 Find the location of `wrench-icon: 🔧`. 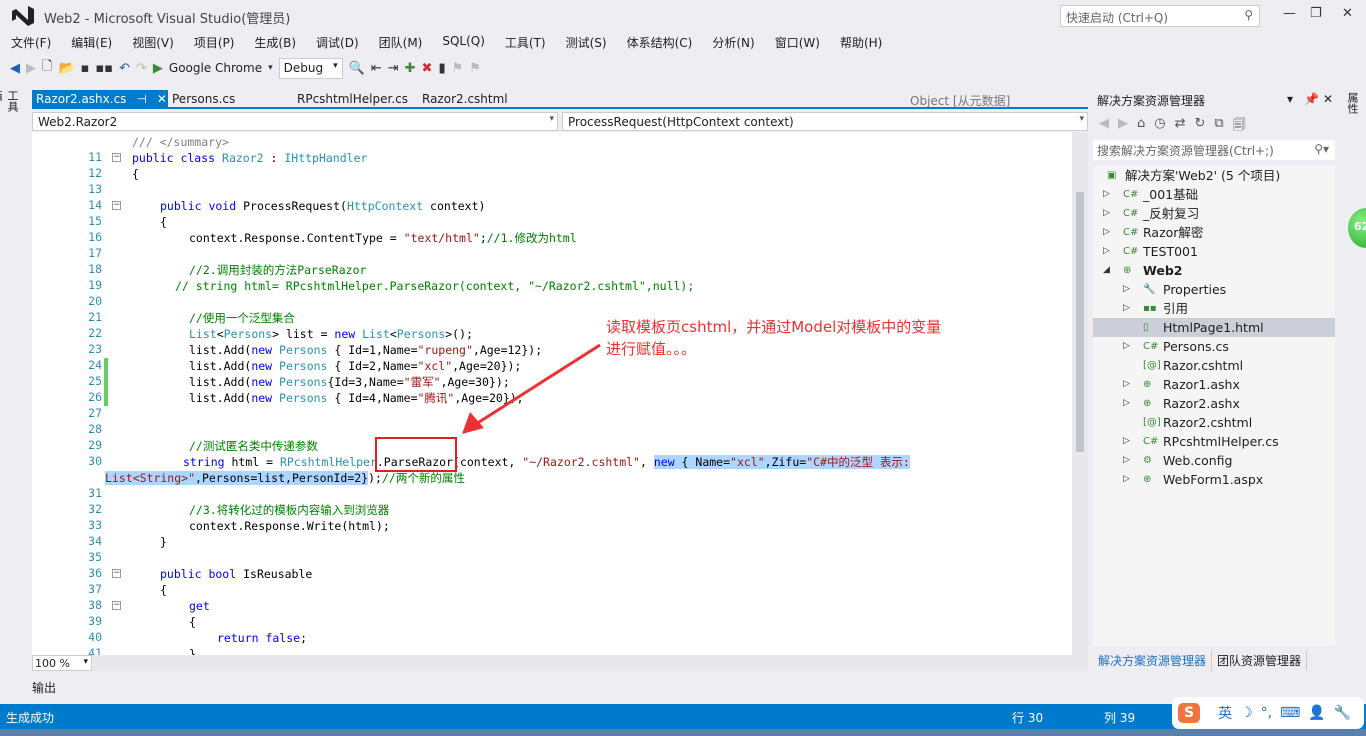

wrench-icon: 🔧 is located at coordinates (1342, 713).